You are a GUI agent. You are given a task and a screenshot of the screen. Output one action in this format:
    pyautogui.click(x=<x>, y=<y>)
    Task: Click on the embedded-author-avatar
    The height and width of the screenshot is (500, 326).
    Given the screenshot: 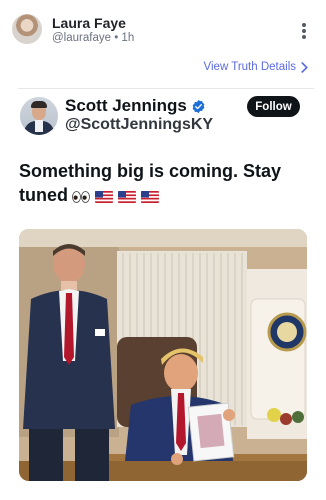 What is the action you would take?
    pyautogui.click(x=39, y=116)
    